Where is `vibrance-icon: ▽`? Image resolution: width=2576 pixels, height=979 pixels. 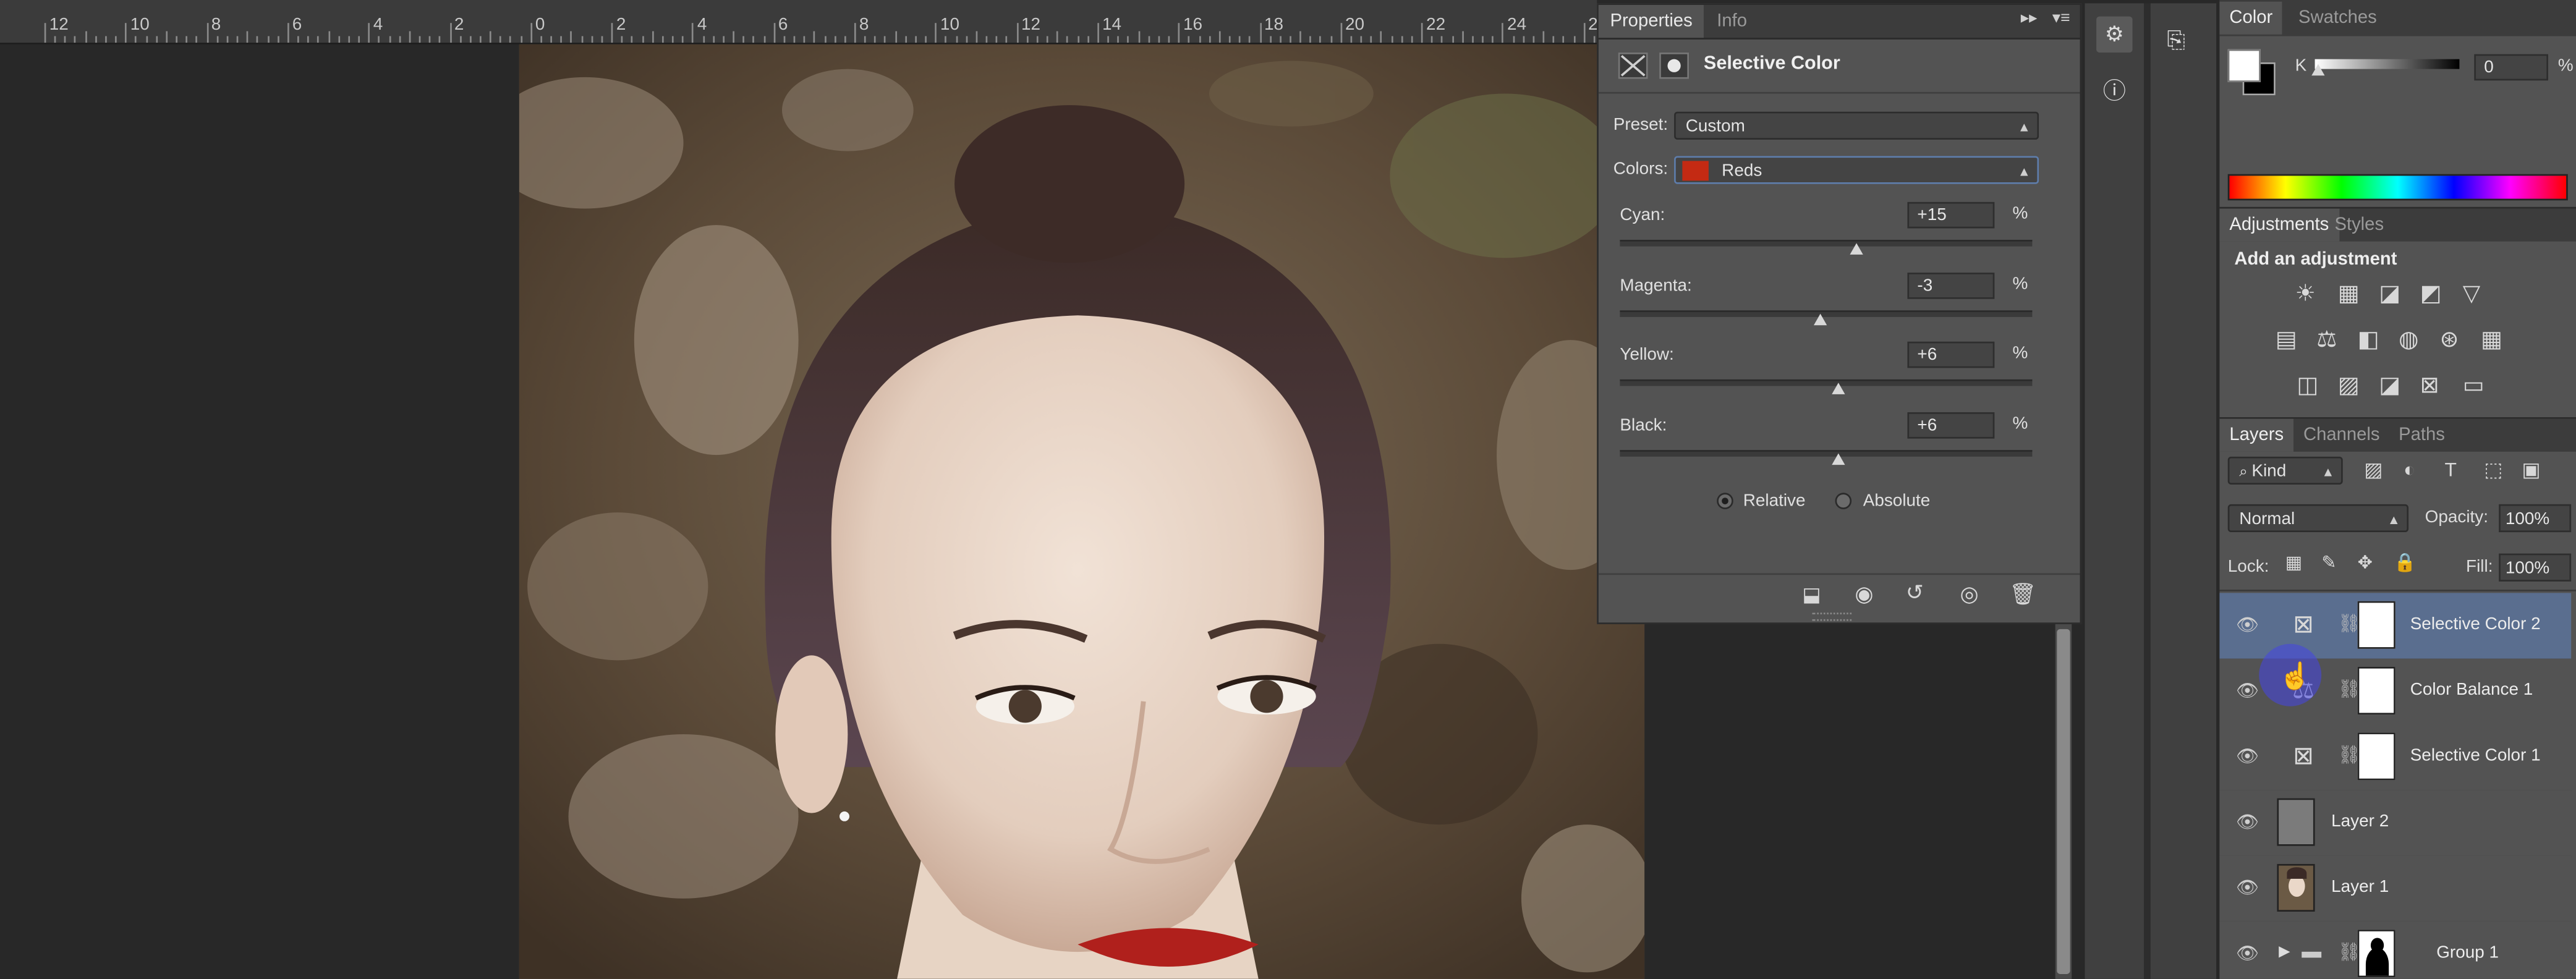 vibrance-icon: ▽ is located at coordinates (2472, 292).